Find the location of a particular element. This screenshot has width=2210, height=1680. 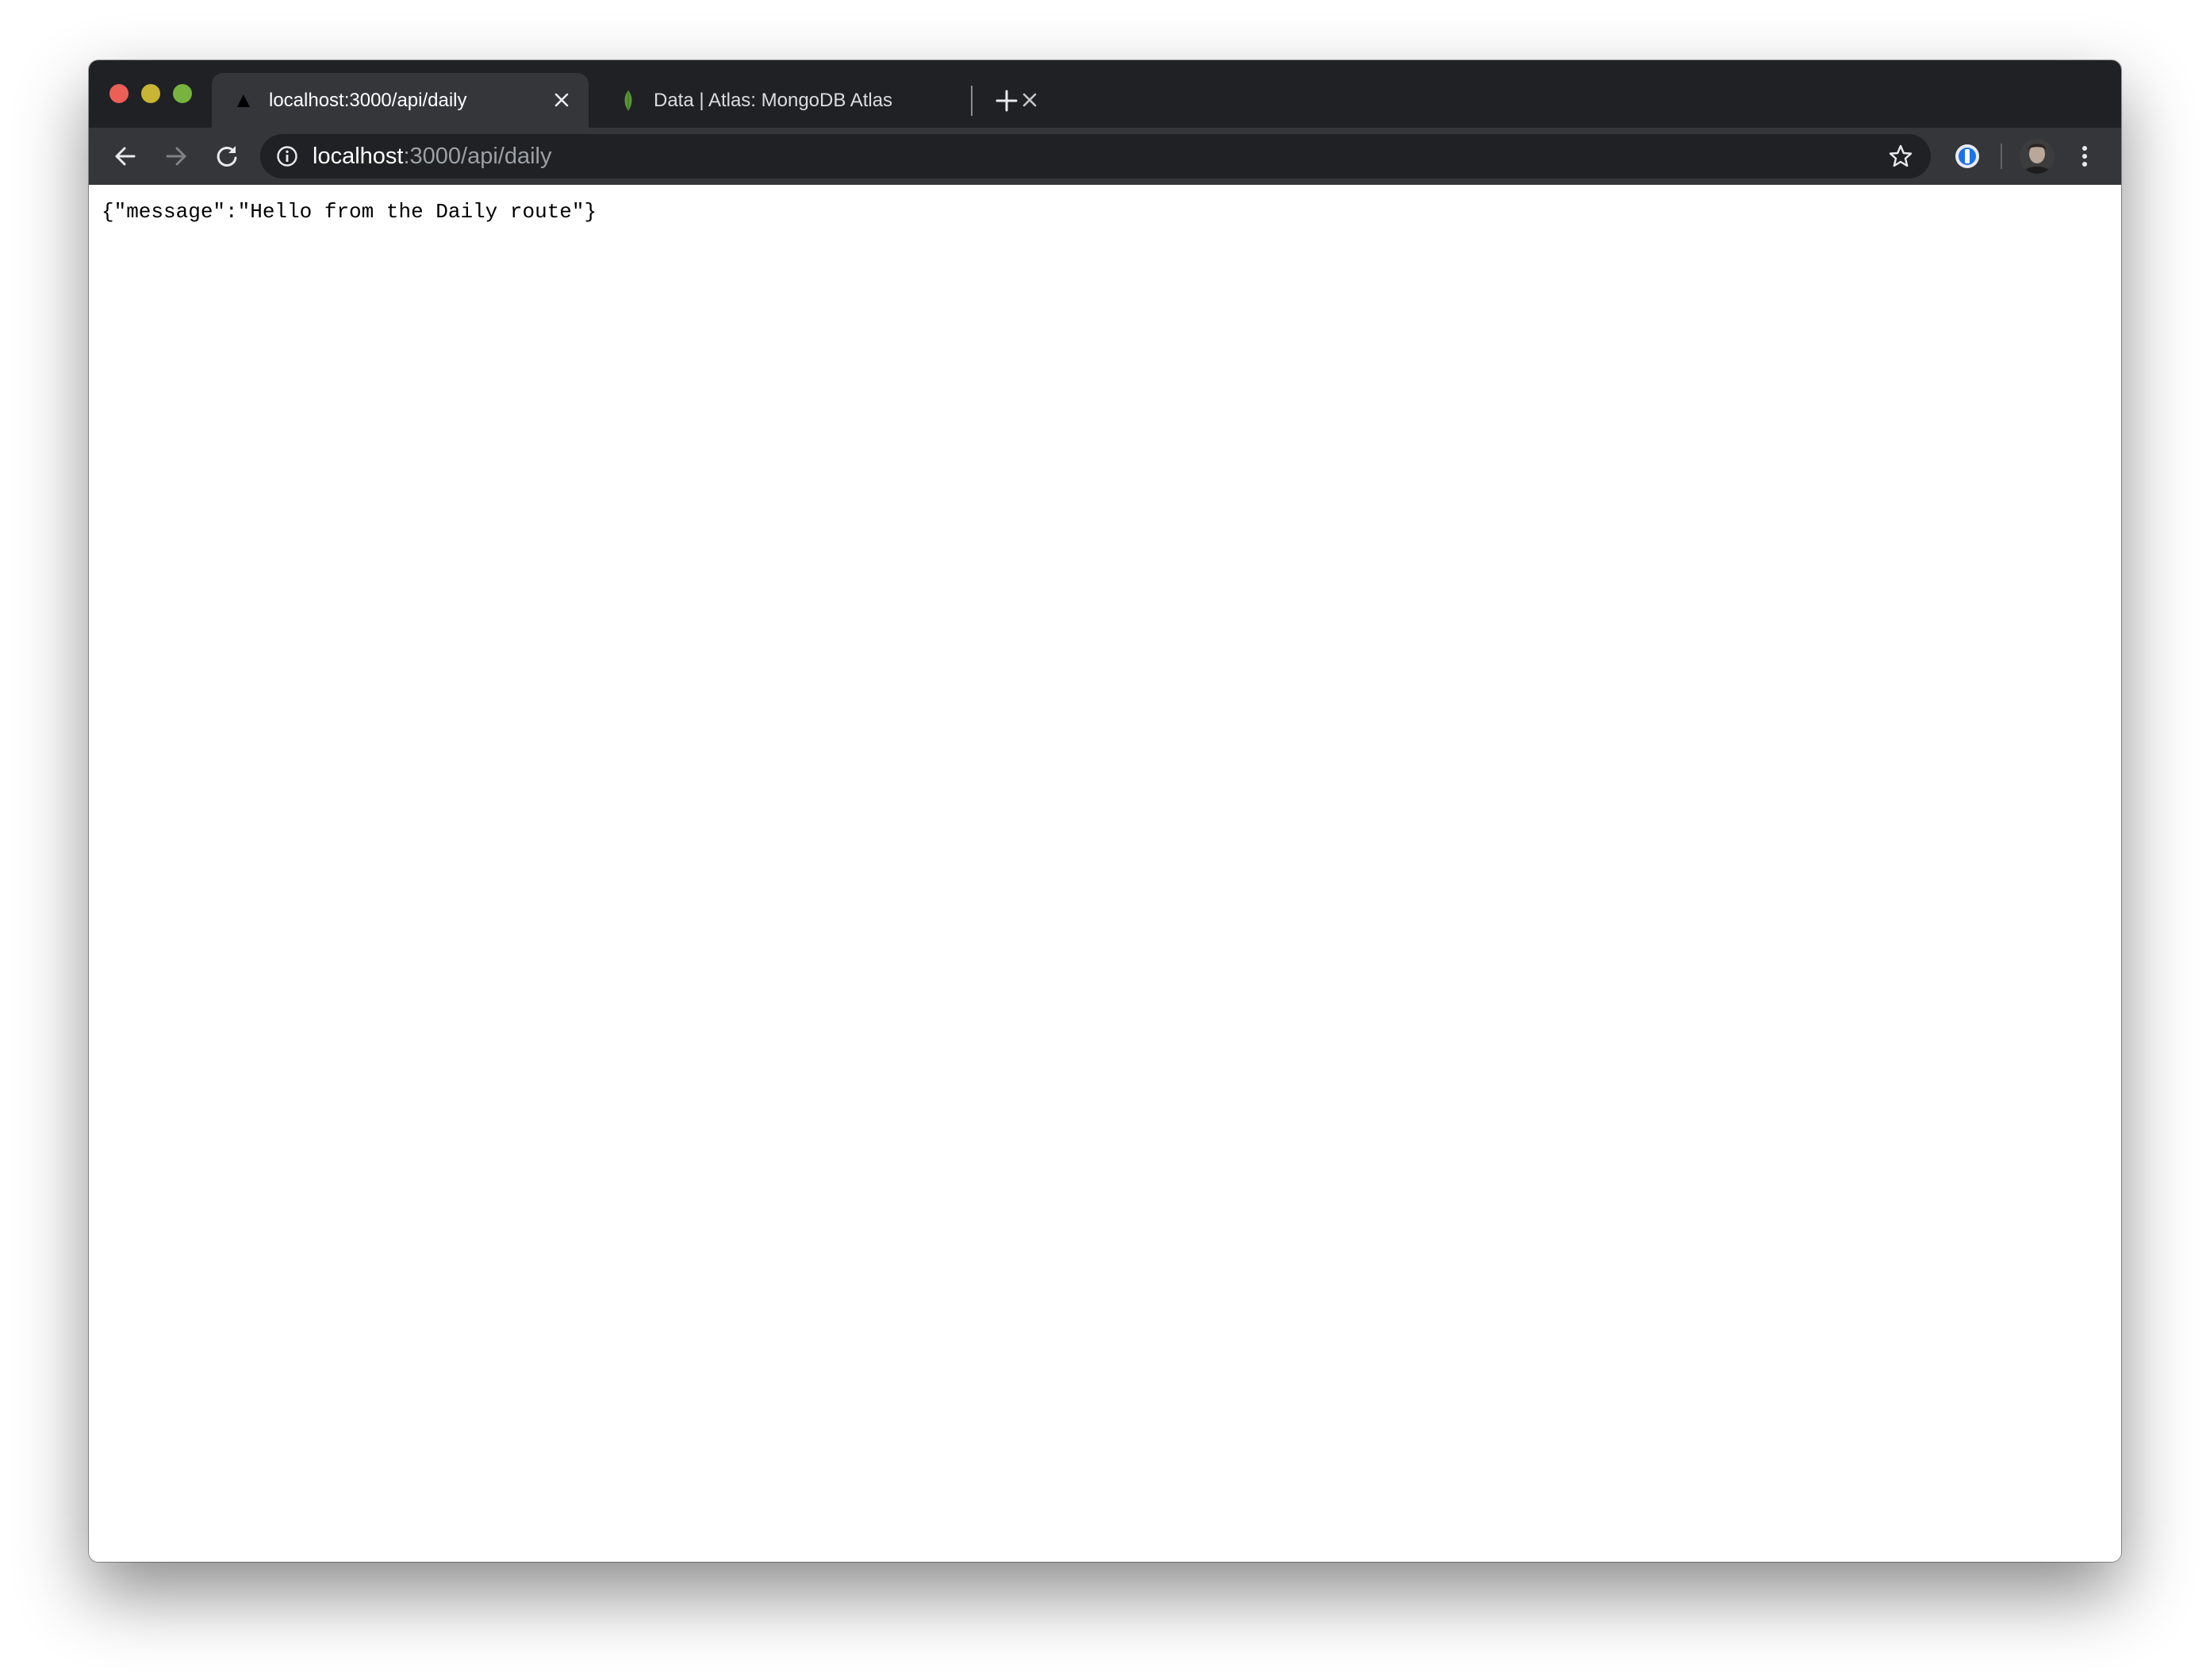

new-tab-button is located at coordinates (1006, 100).